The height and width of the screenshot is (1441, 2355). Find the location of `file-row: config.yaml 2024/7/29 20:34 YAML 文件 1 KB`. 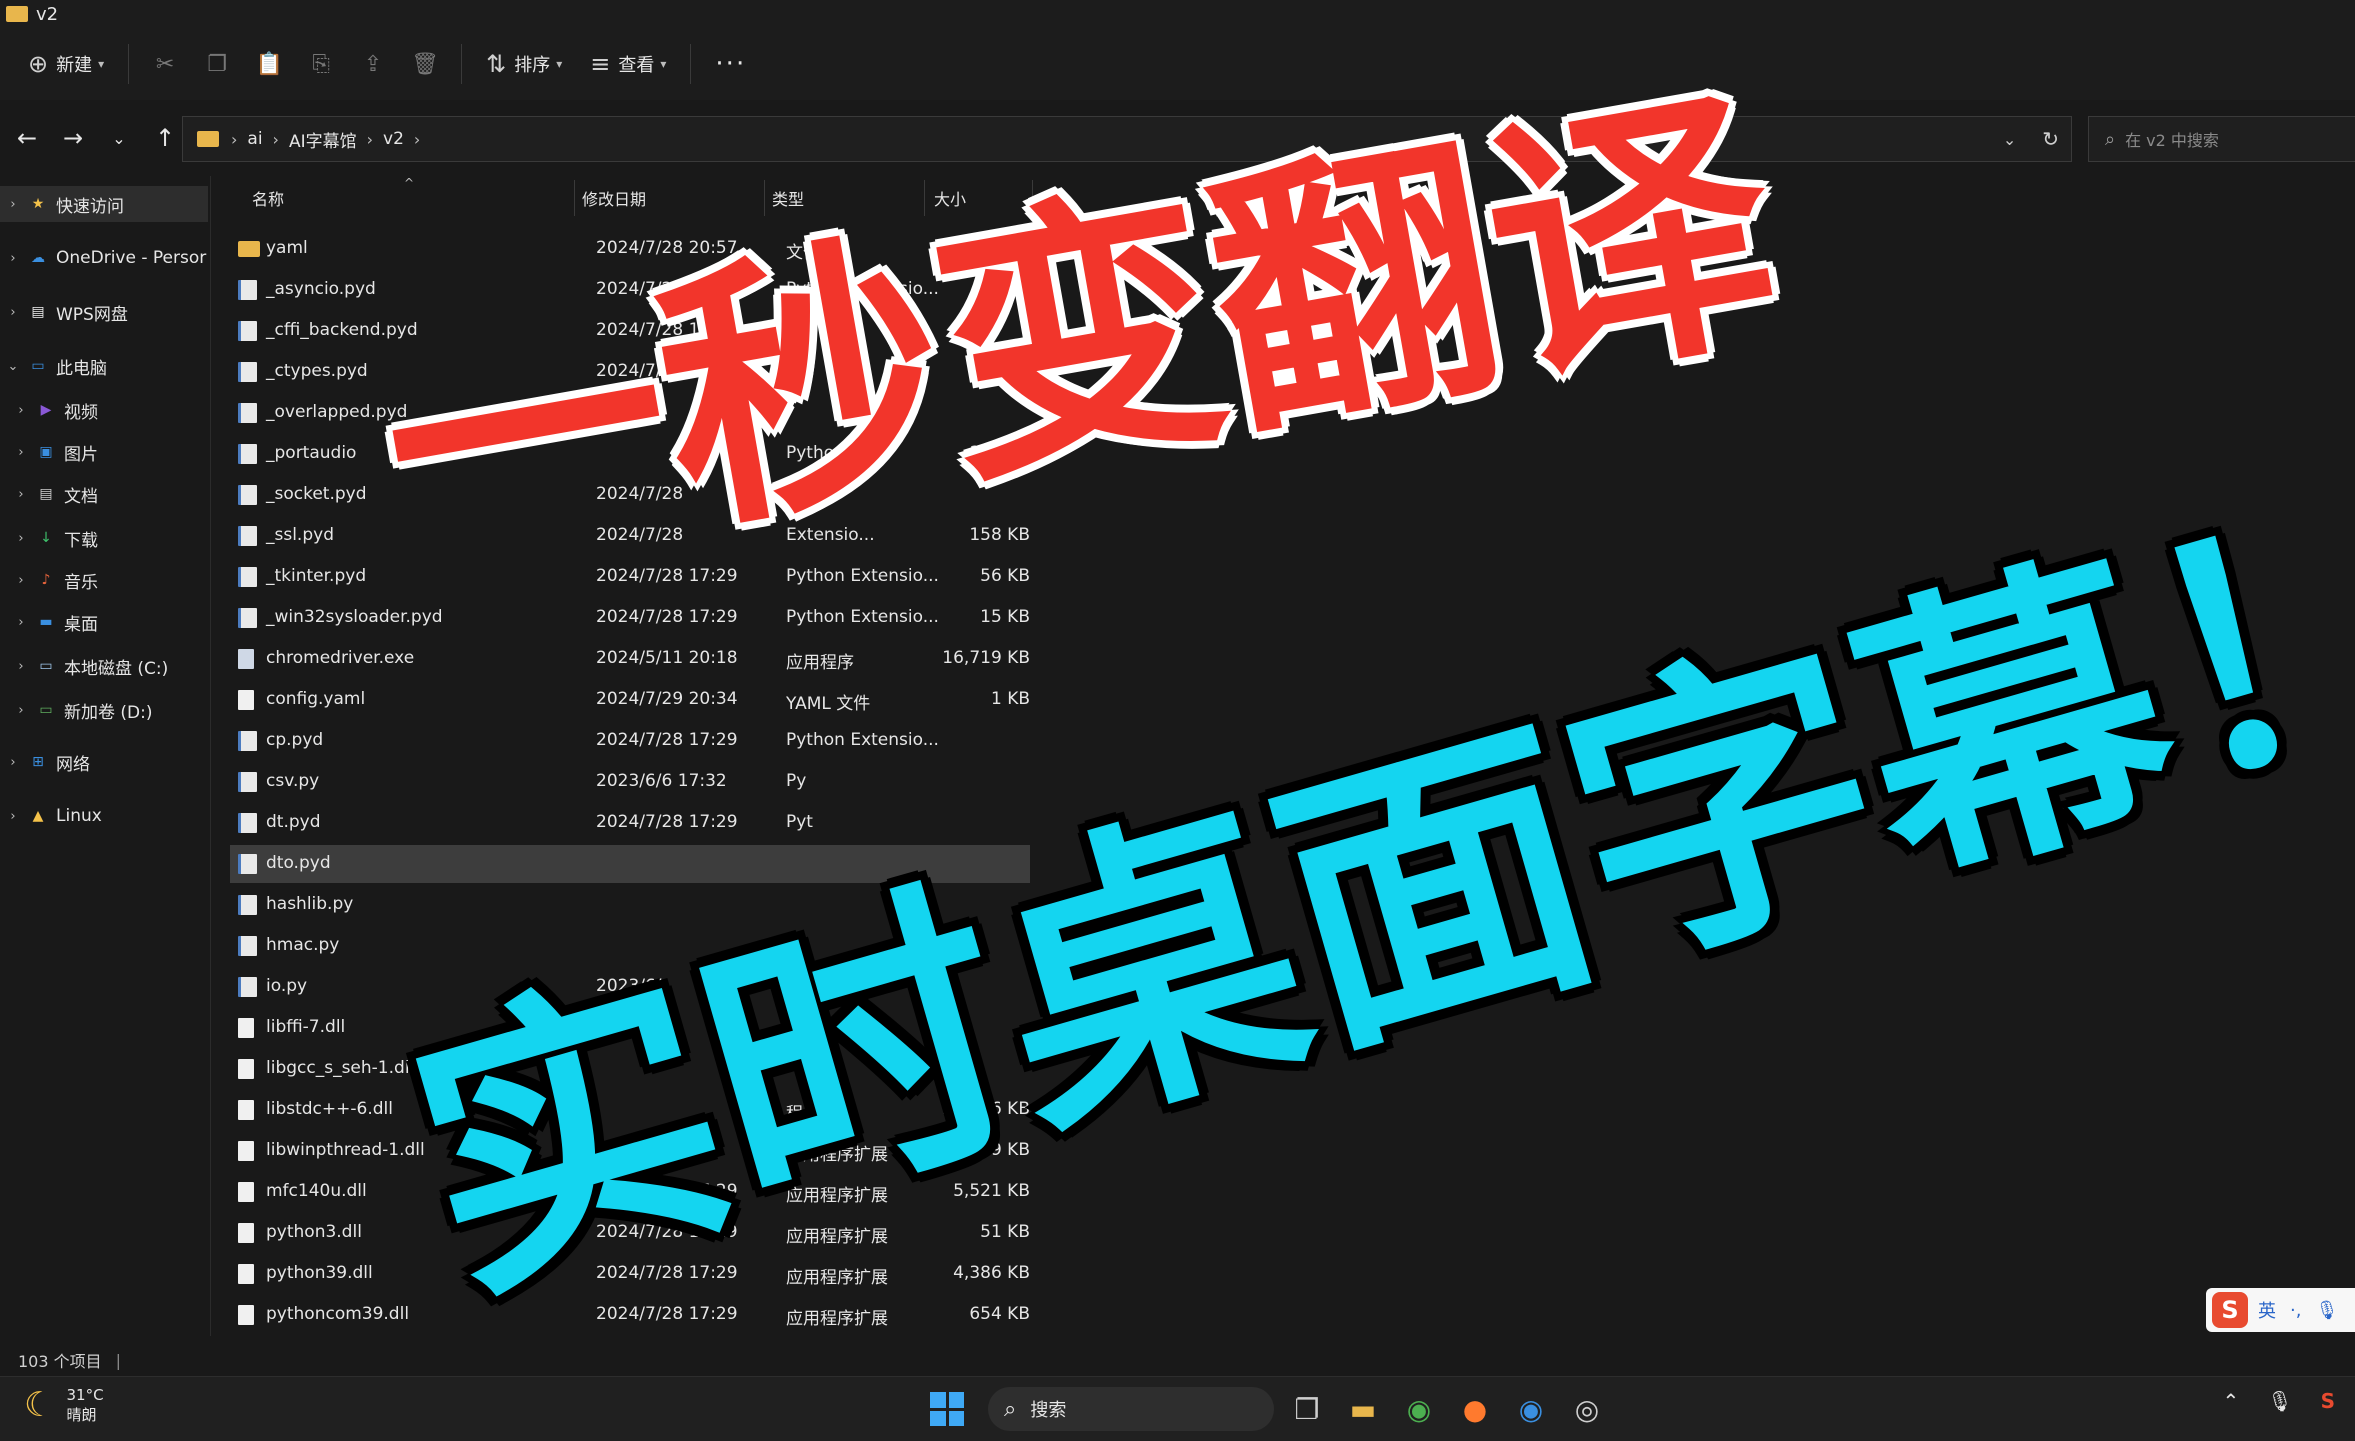

file-row: config.yaml 2024/7/29 20:34 YAML 文件 1 KB is located at coordinates (630, 700).